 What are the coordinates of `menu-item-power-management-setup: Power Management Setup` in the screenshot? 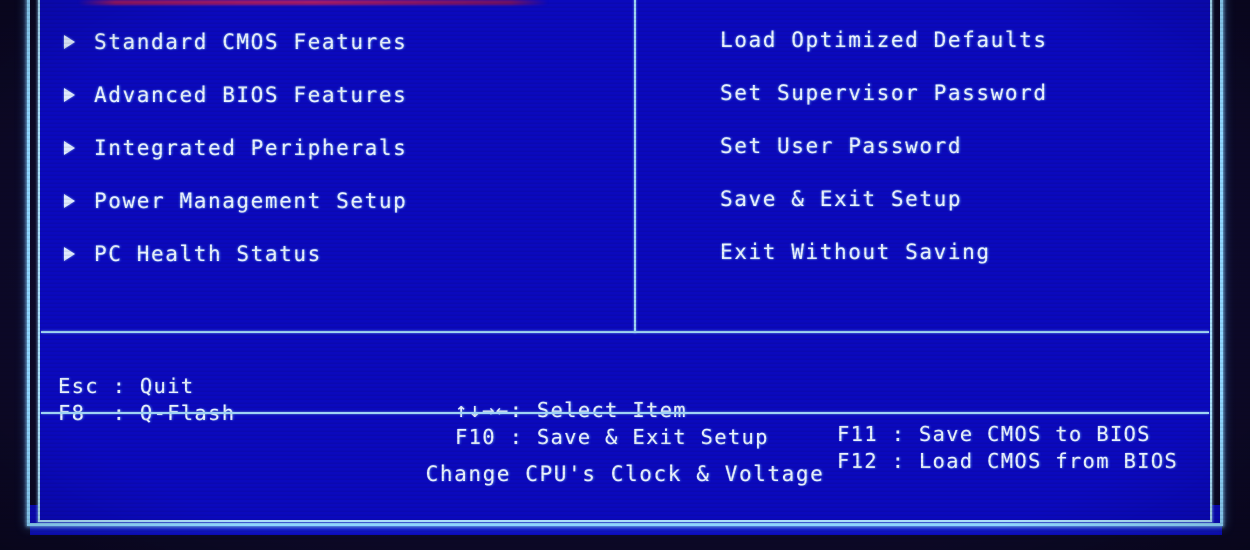 It's located at (342, 200).